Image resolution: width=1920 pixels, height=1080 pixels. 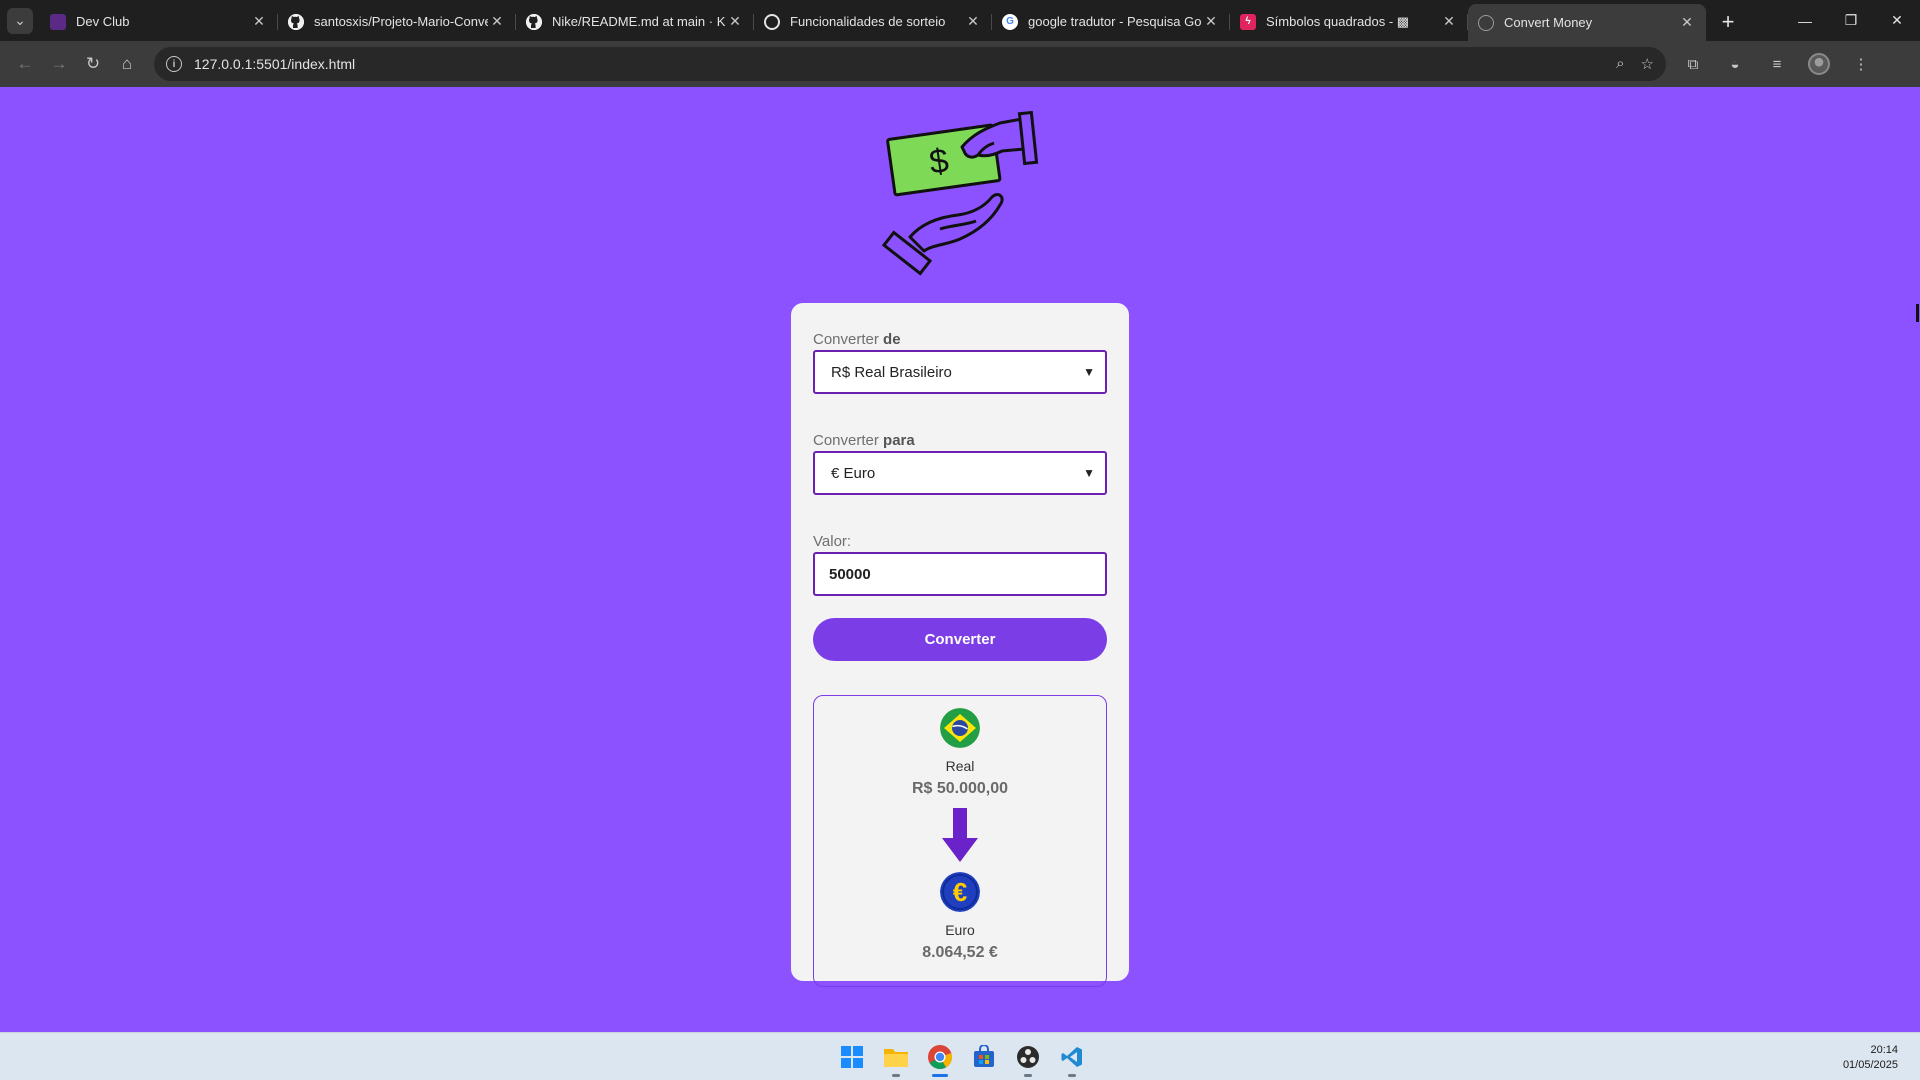 I want to click on tab-dev-club: Dev Club ✕, so click(x=159, y=21).